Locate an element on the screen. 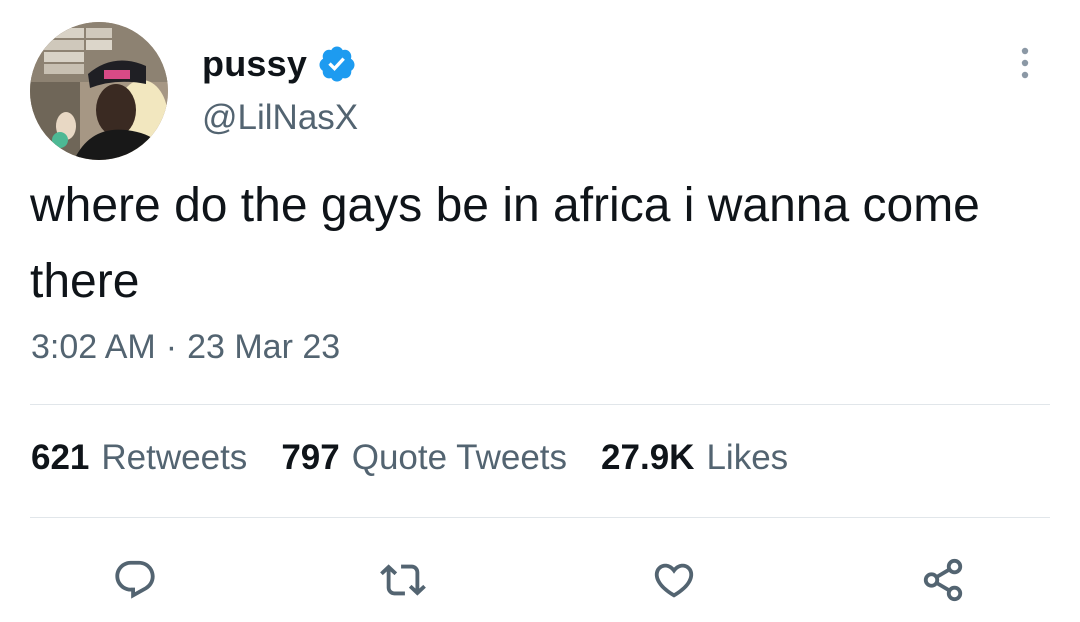 The height and width of the screenshot is (622, 1080). quote-tweets-stat: 797 Quote Tweets is located at coordinates (424, 458).